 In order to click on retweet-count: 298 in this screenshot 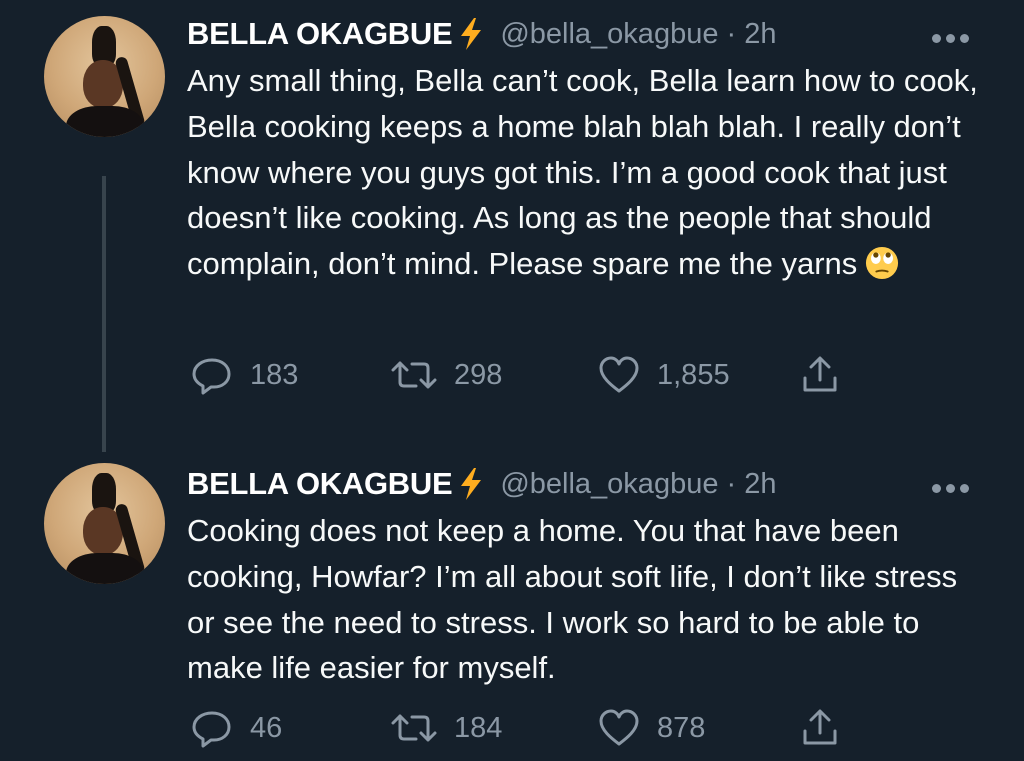, I will do `click(478, 374)`.